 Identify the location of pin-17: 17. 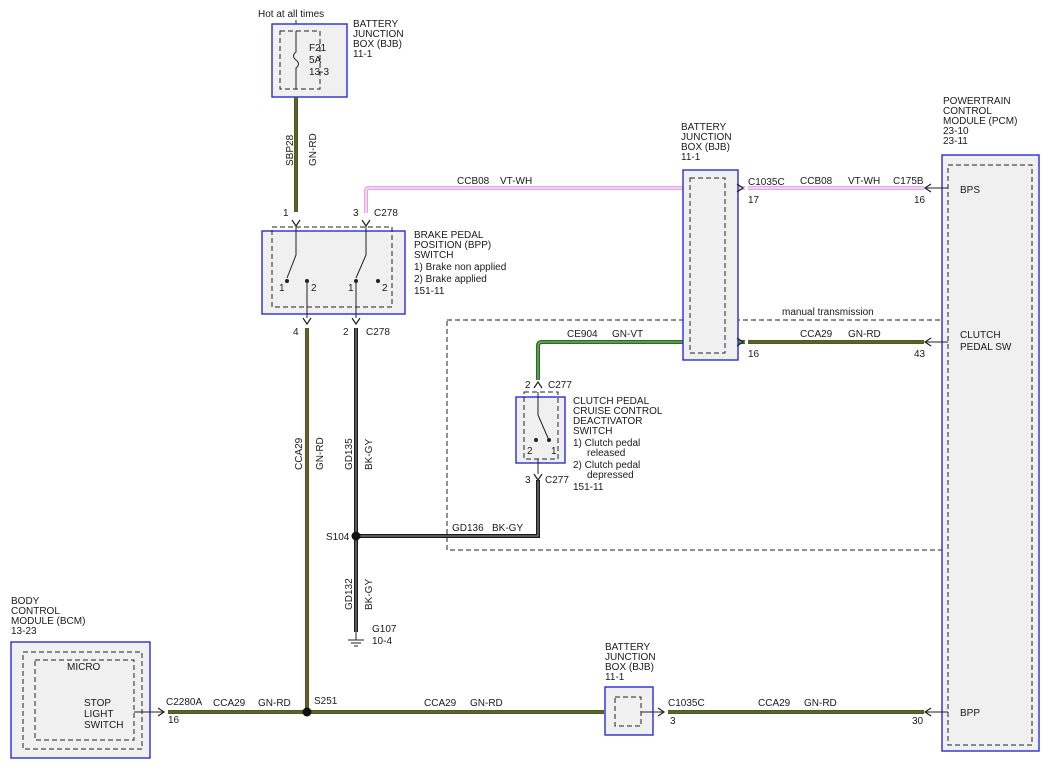
(754, 200).